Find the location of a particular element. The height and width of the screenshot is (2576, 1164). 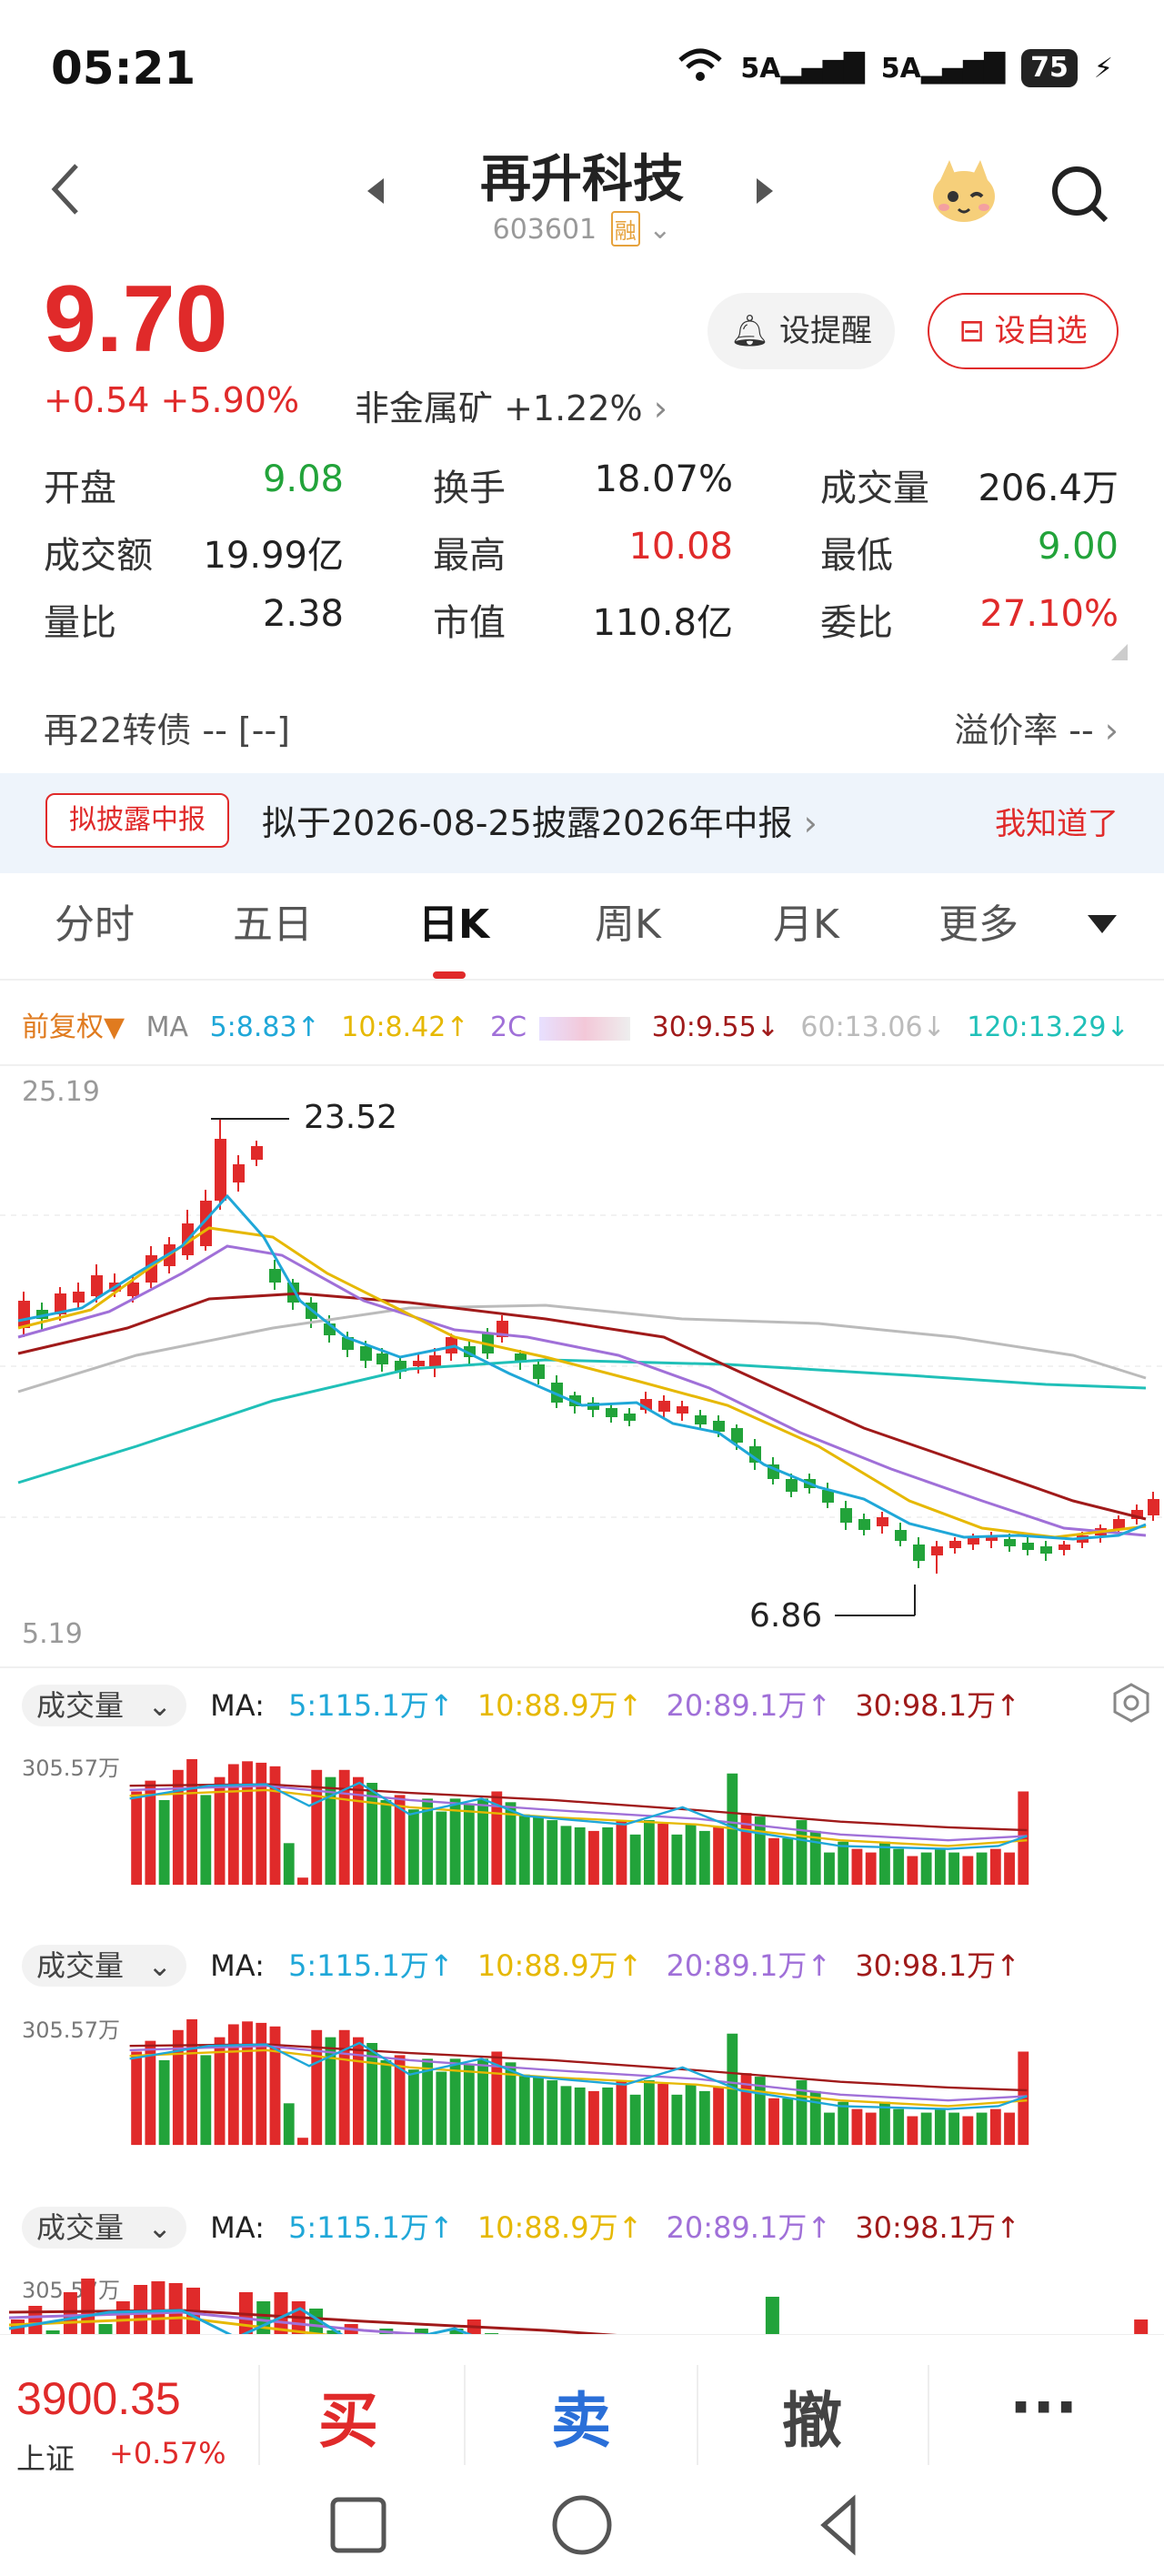

premium-rate: 溢价率 -- › is located at coordinates (1037, 727).